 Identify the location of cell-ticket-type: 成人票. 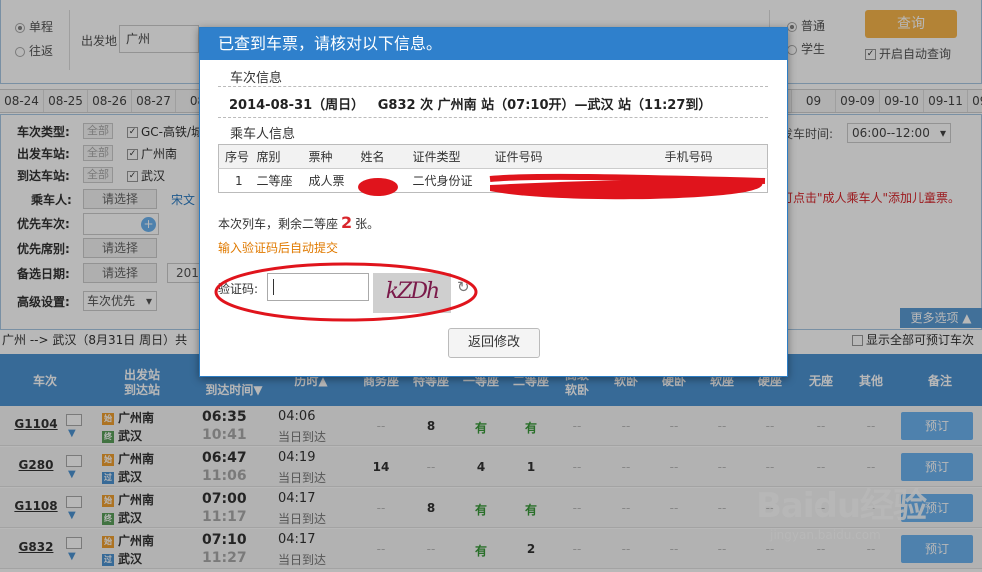
(326, 181).